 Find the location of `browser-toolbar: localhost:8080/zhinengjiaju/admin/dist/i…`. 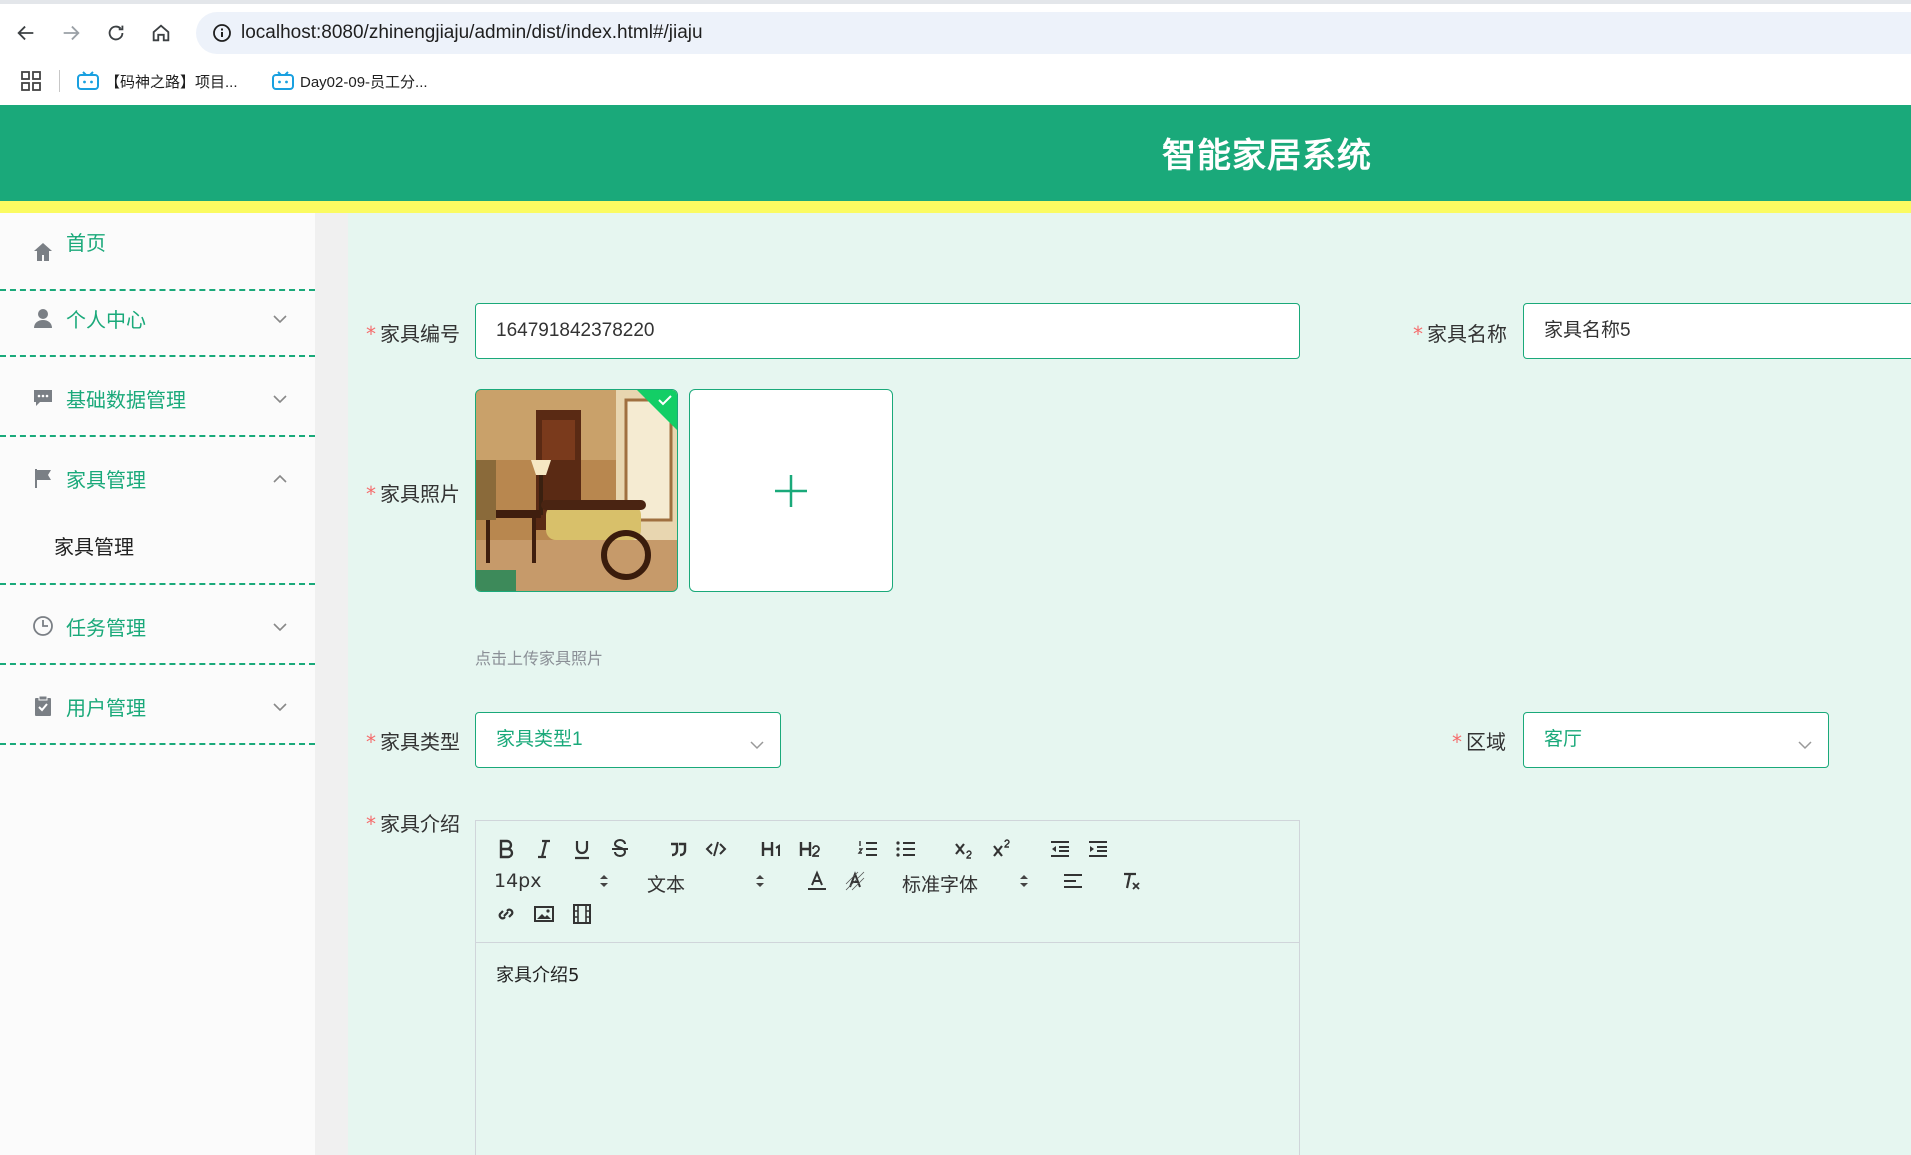

browser-toolbar: localhost:8080/zhinengjiaju/admin/dist/i… is located at coordinates (955, 33).